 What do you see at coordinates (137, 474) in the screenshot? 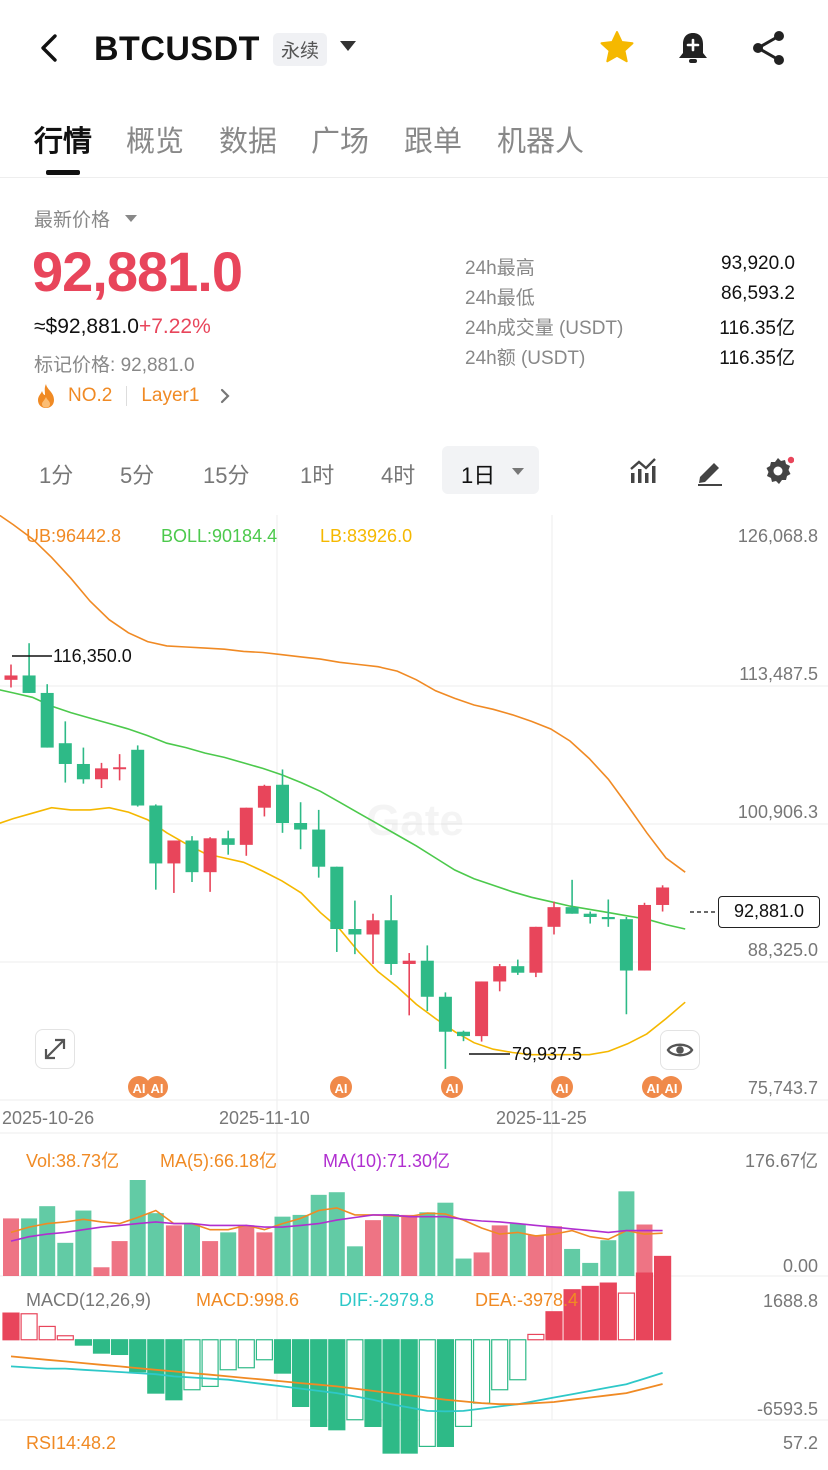
I see `interval-5m: 5分` at bounding box center [137, 474].